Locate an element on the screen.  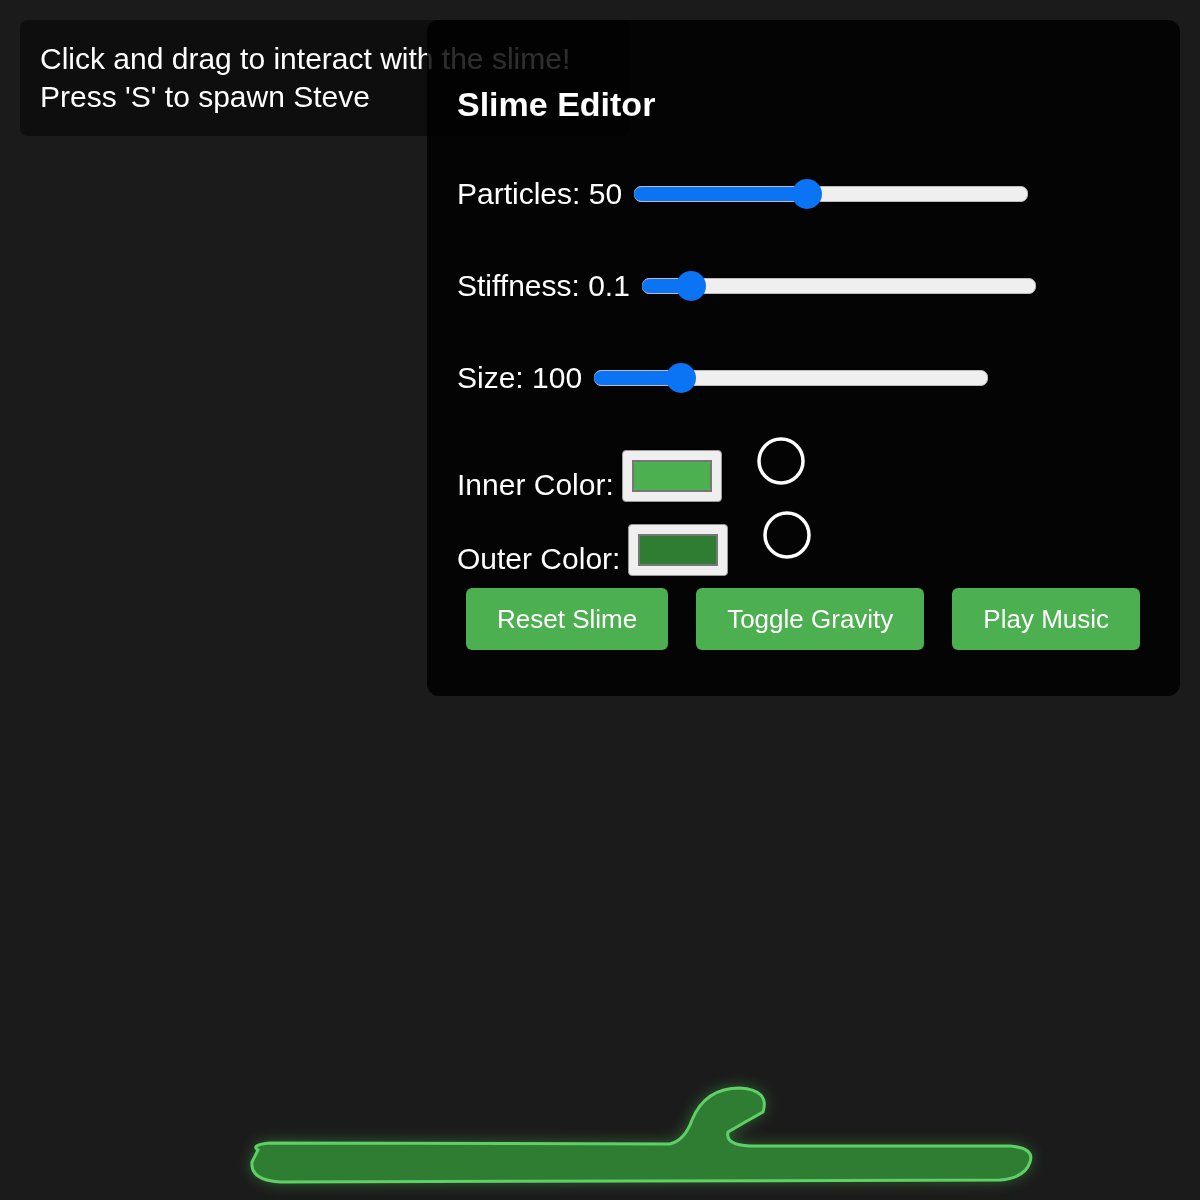
action-button: Play Music is located at coordinates (1046, 619).